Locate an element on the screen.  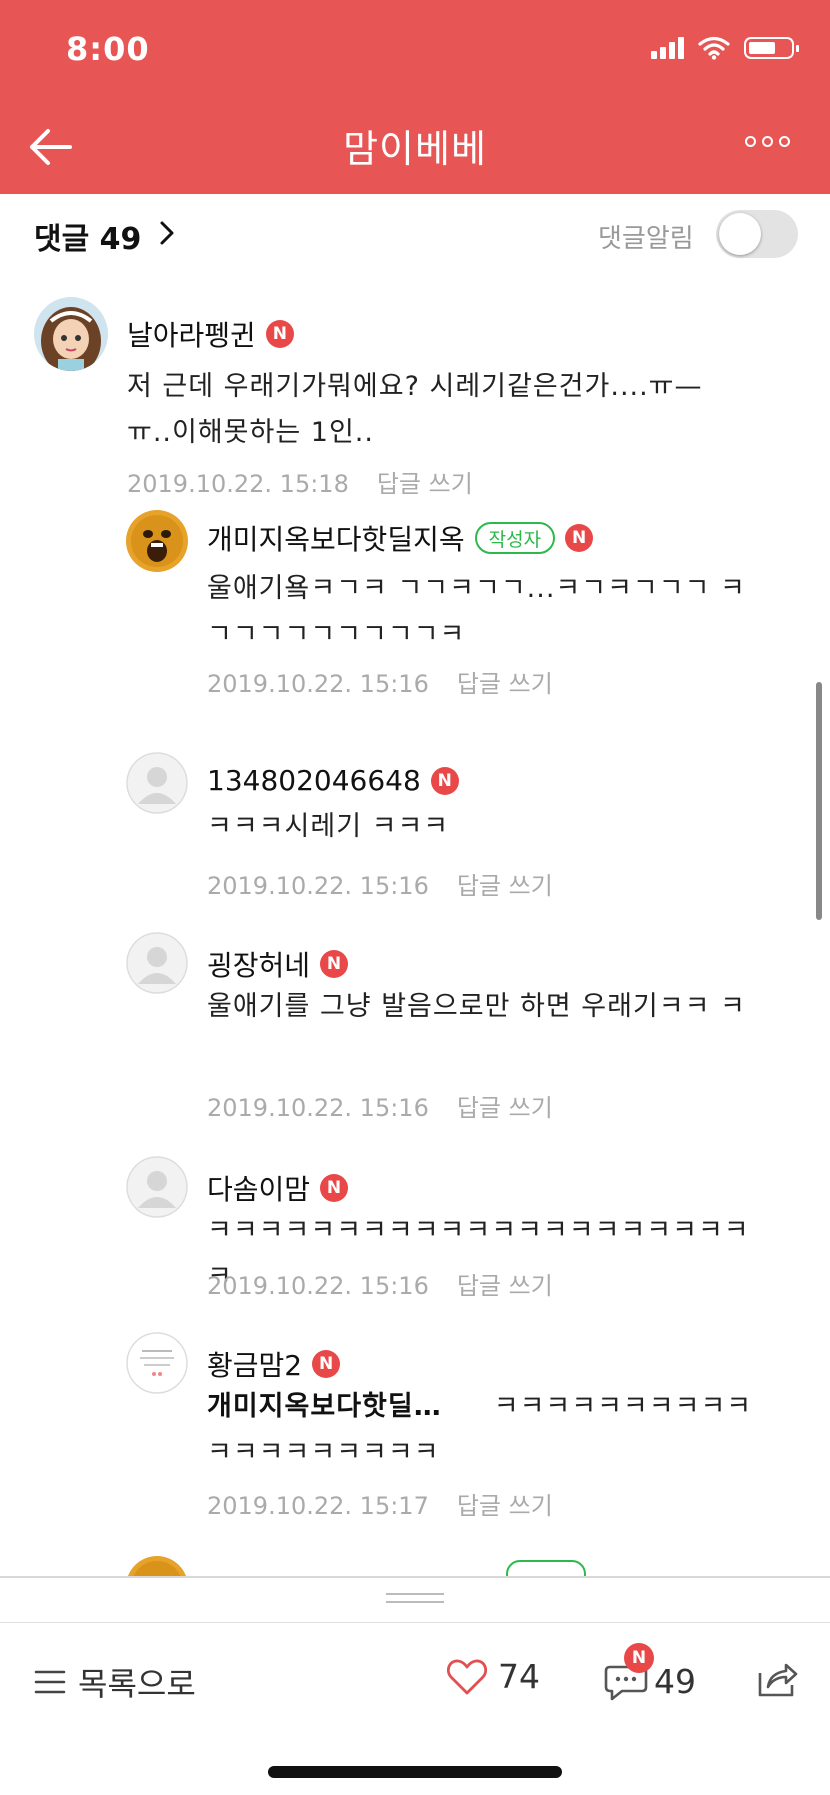
share-button is located at coordinates (778, 1681).